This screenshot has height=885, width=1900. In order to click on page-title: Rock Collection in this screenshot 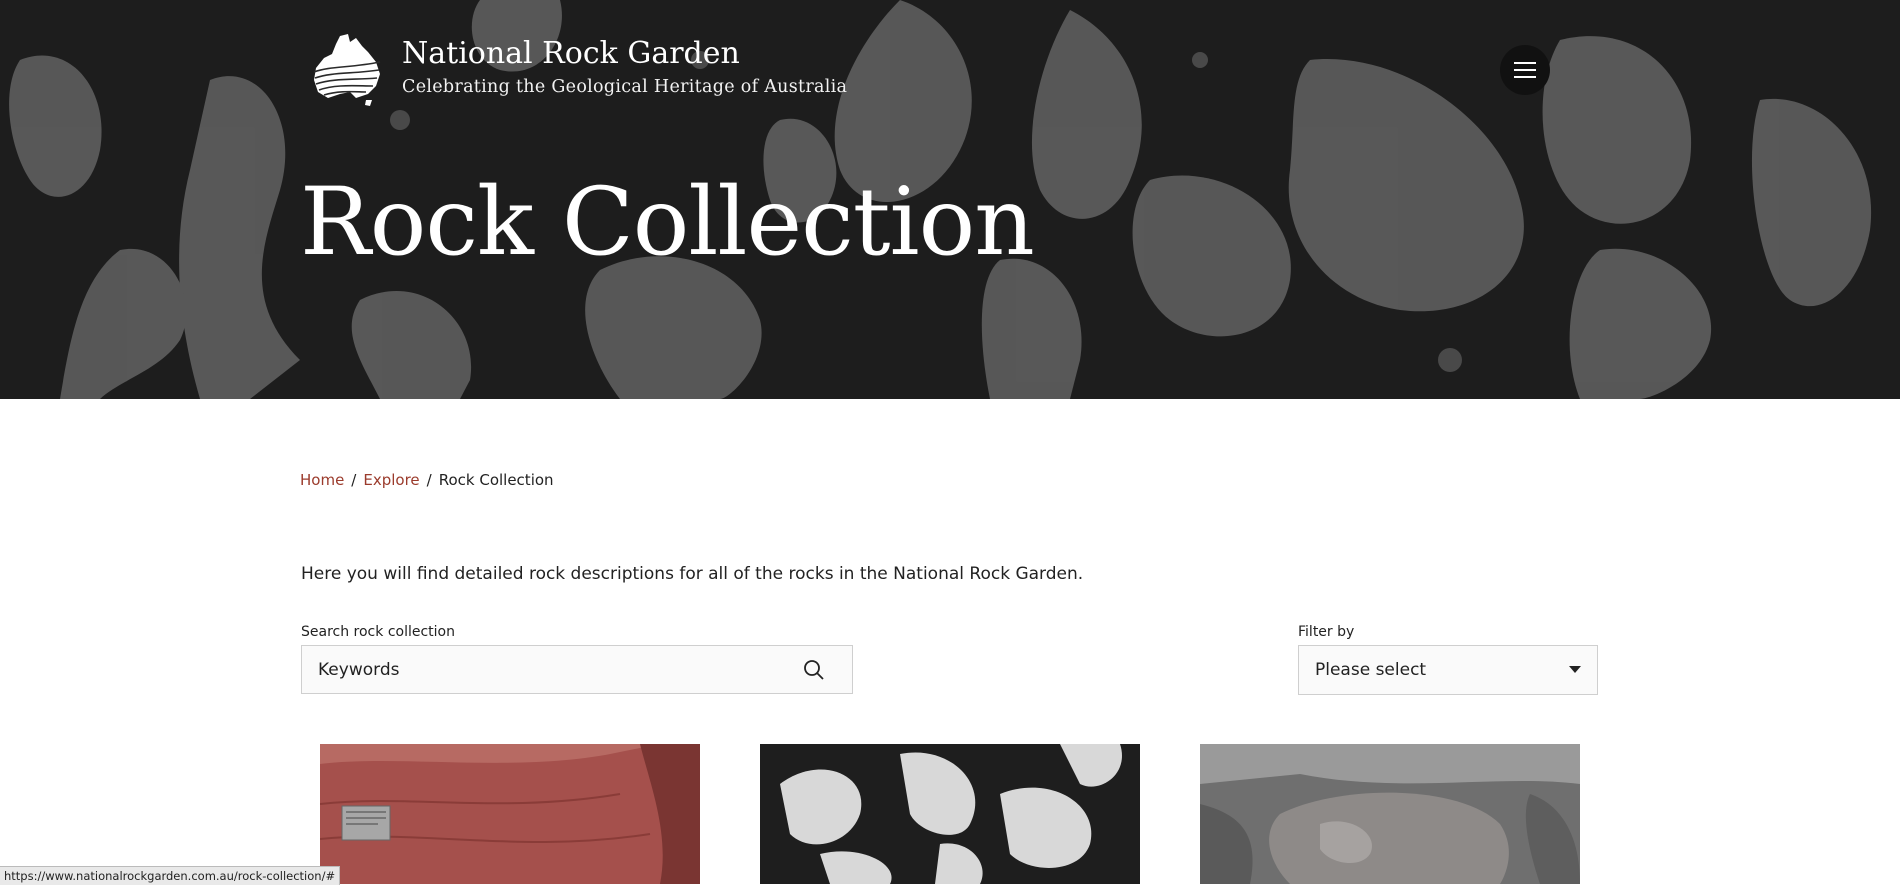, I will do `click(667, 222)`.